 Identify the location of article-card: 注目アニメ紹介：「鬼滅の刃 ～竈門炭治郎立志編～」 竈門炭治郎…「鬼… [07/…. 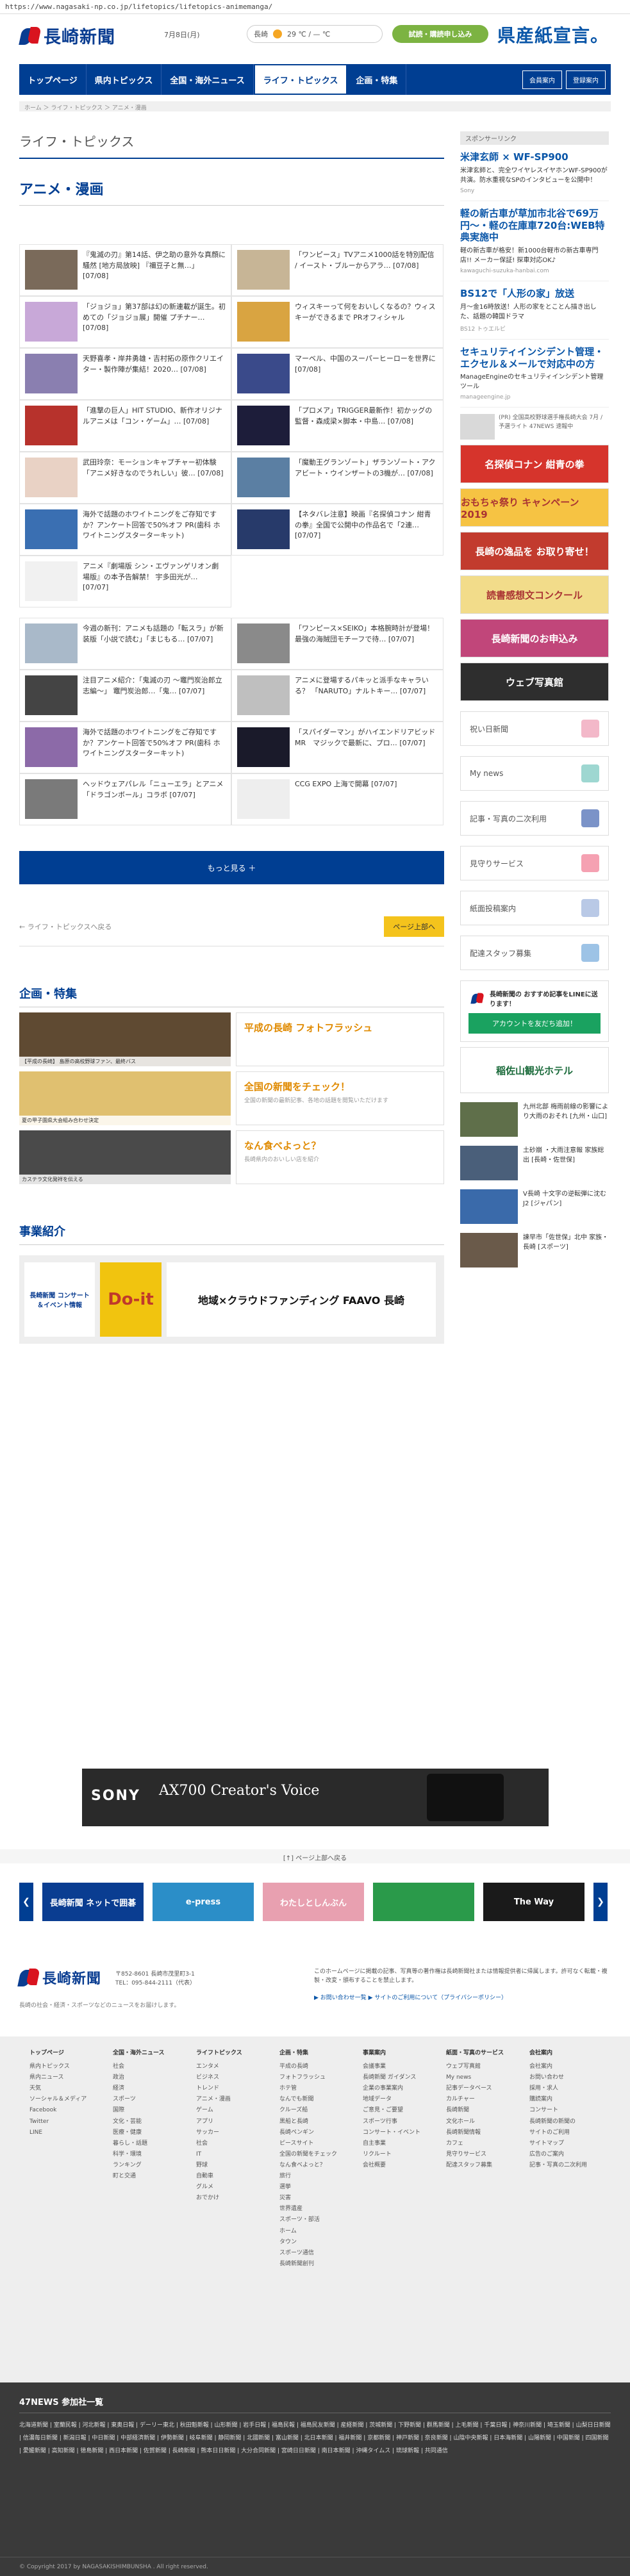
(125, 696).